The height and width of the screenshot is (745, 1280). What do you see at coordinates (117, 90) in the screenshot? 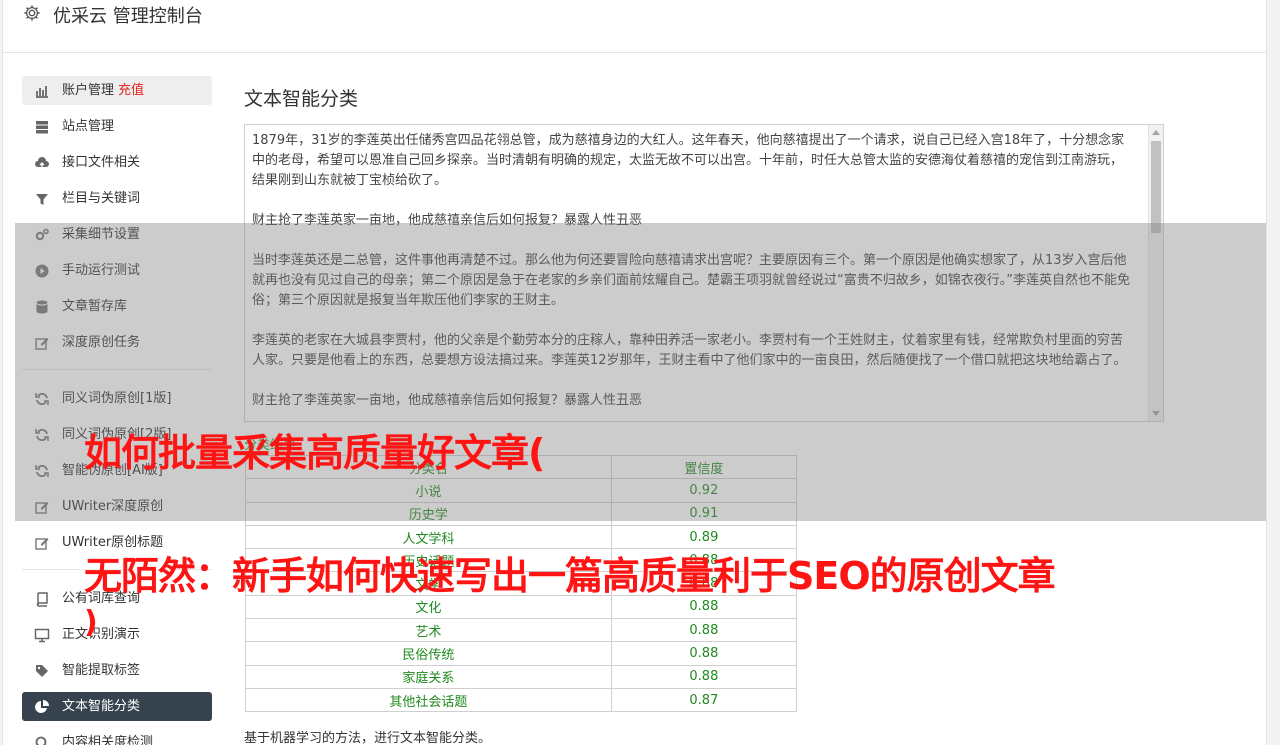
I see `sidebar-item-1: 账户管理 充值` at bounding box center [117, 90].